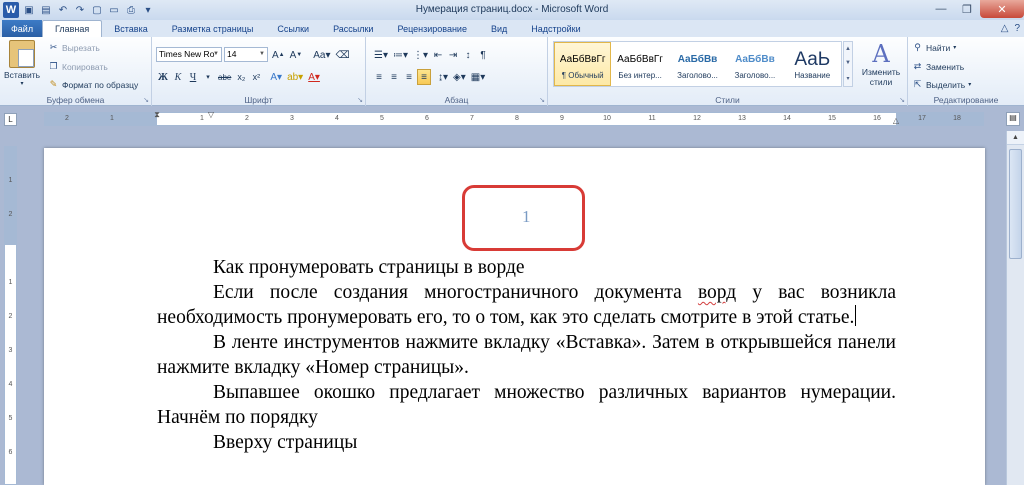 This screenshot has height=485, width=1024. I want to click on tab-addins: Надстройки, so click(555, 28).